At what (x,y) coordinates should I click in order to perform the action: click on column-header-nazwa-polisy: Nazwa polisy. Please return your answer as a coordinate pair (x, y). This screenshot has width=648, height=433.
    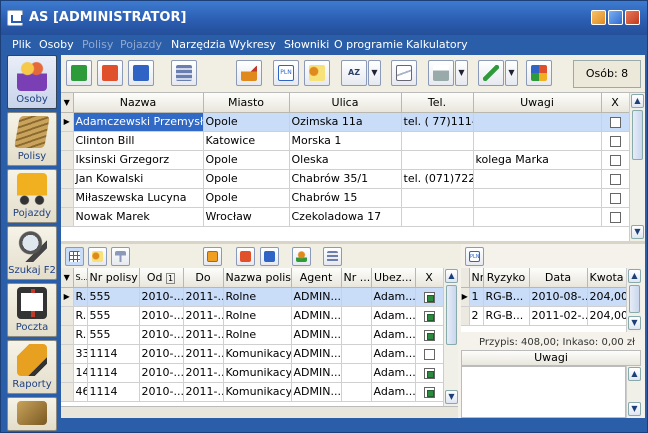
    Looking at the image, I should click on (257, 278).